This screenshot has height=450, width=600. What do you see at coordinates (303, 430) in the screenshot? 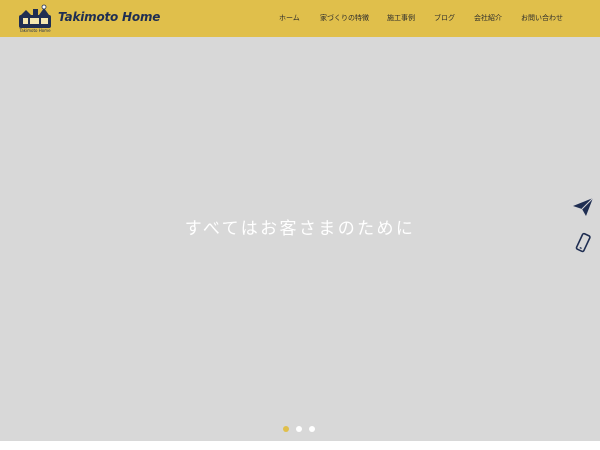
I see `slider-dots` at bounding box center [303, 430].